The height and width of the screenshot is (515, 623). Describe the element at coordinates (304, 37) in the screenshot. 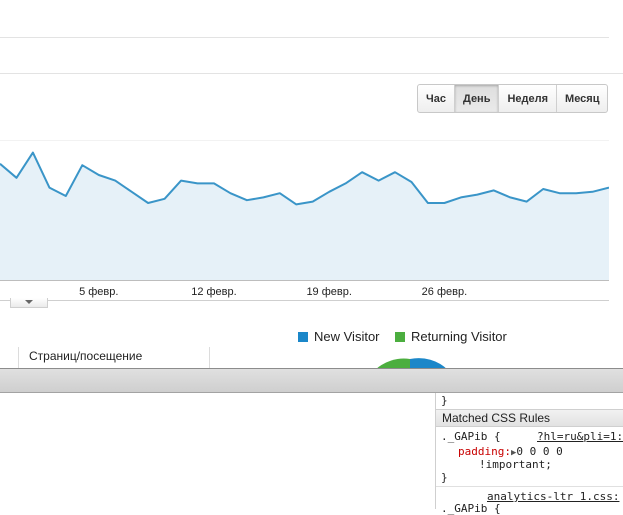

I see `header-divider-top` at that location.